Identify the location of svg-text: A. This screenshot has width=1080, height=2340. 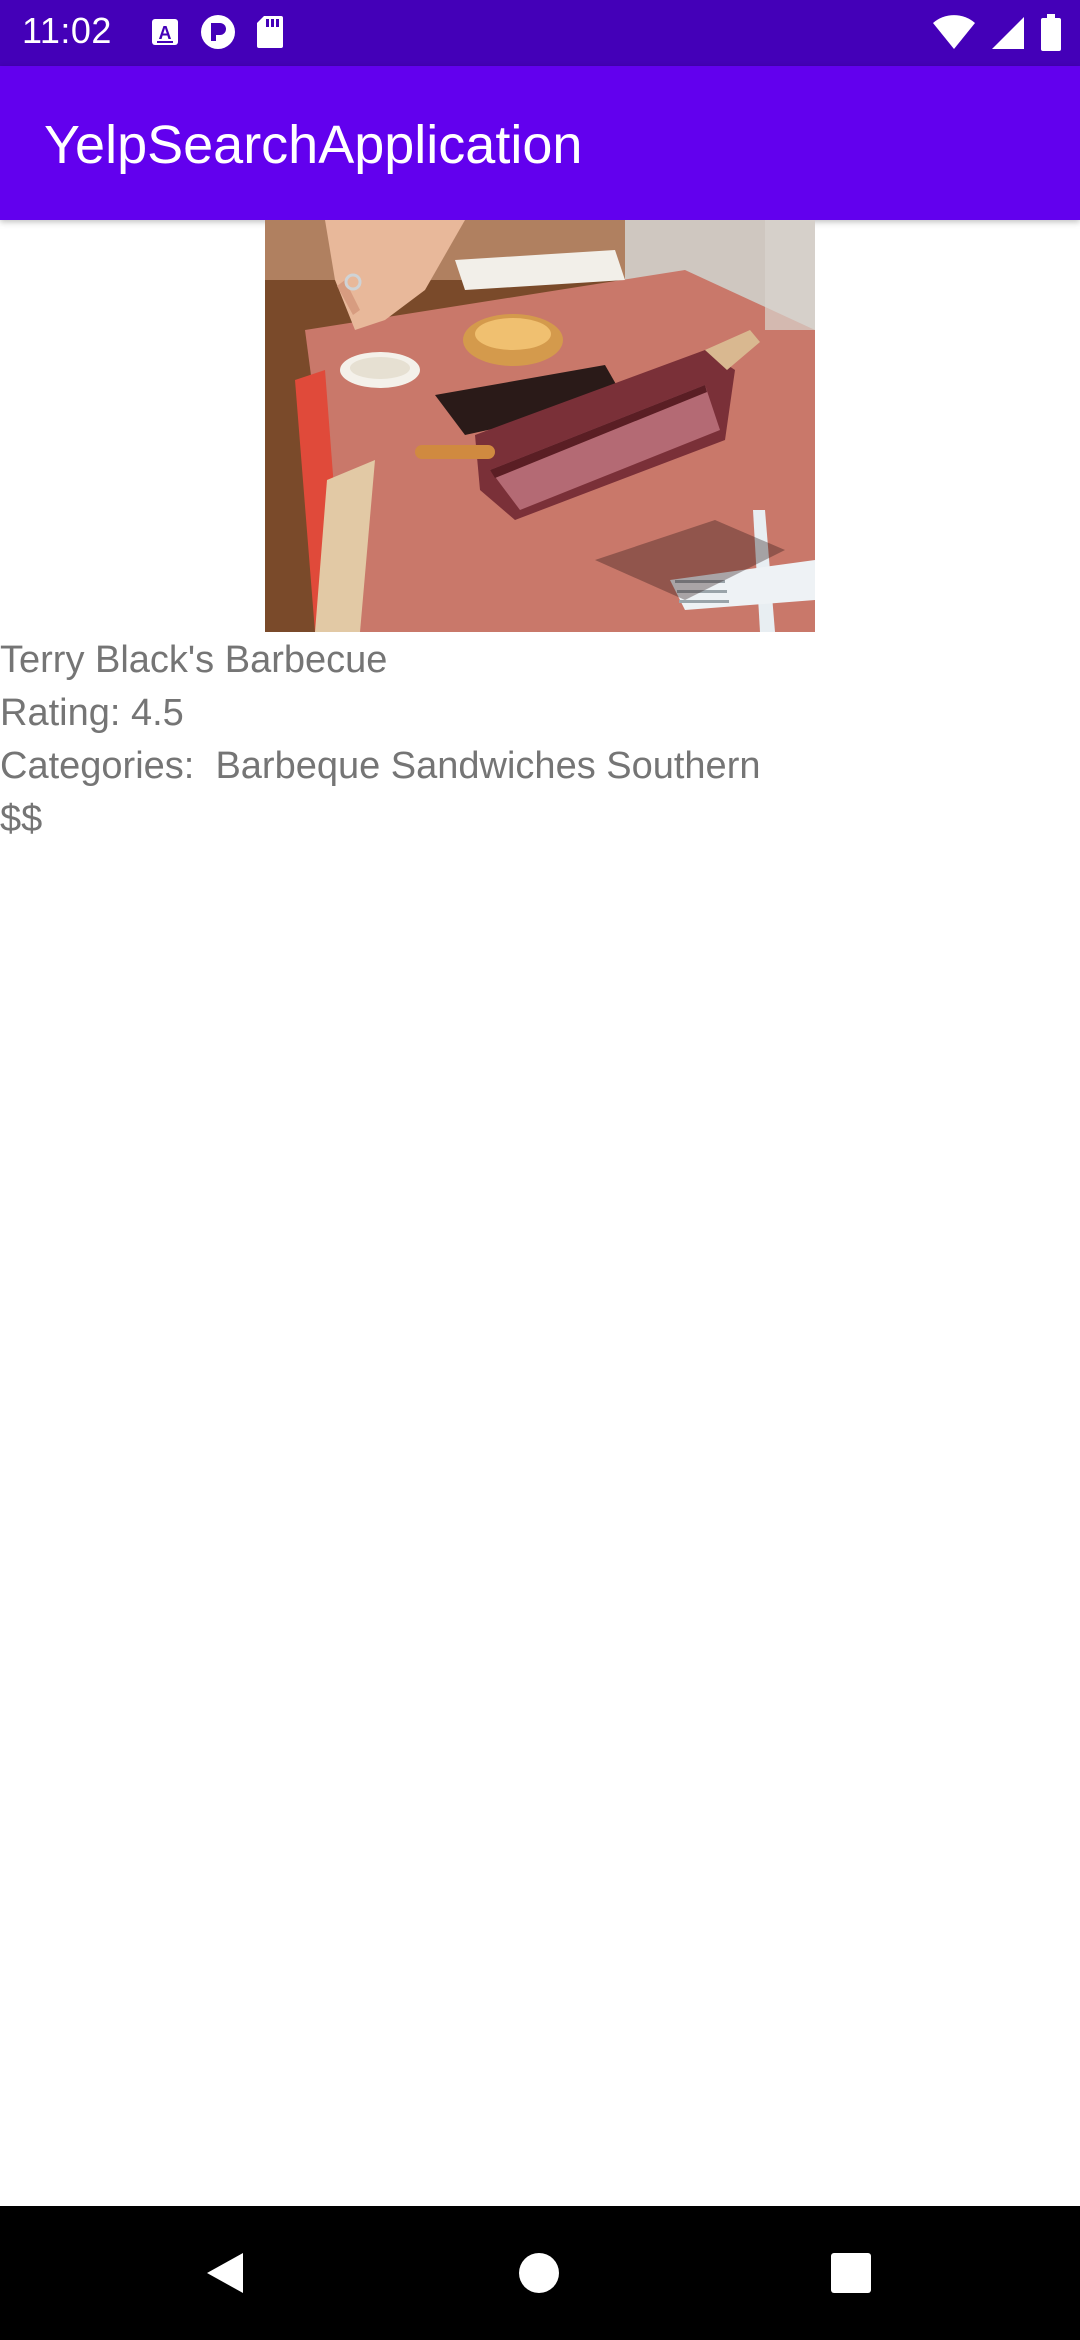
(165, 33).